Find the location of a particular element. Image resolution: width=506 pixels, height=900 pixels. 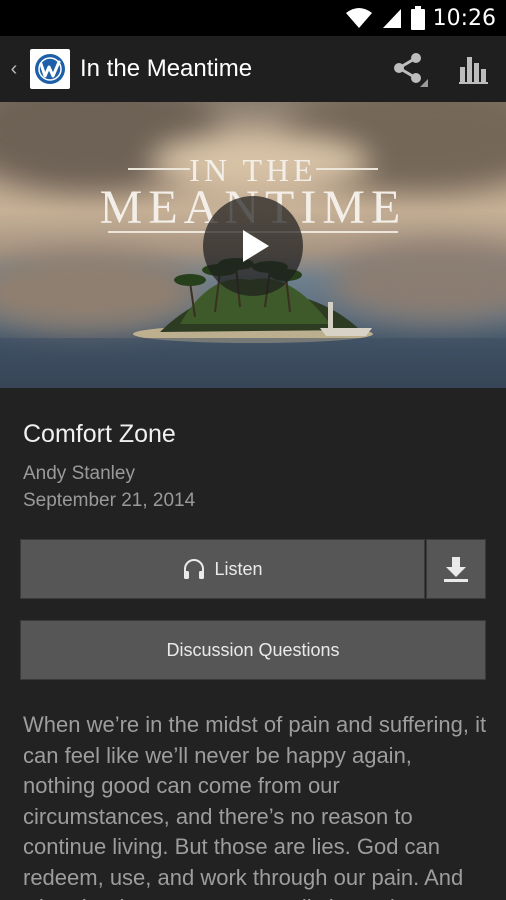

cellular-signal-icon is located at coordinates (391, 18).